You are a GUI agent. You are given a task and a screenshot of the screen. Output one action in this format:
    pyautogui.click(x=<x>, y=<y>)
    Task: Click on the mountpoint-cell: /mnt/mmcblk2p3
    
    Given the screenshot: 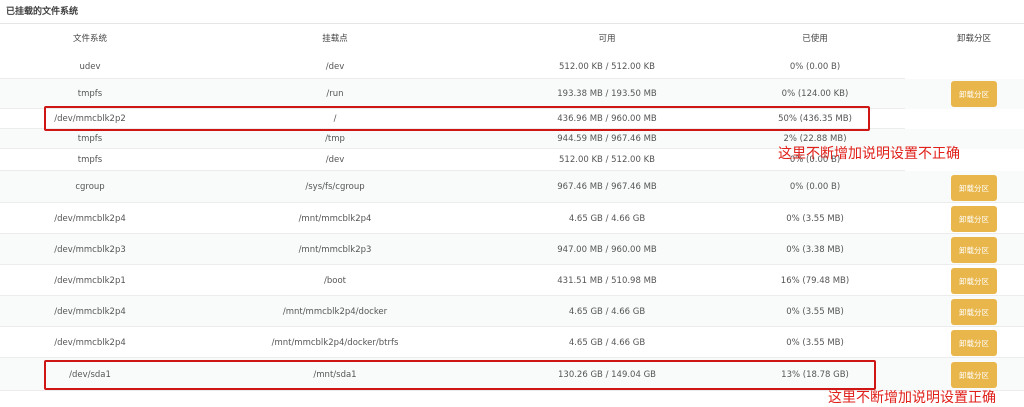 What is the action you would take?
    pyautogui.click(x=335, y=249)
    